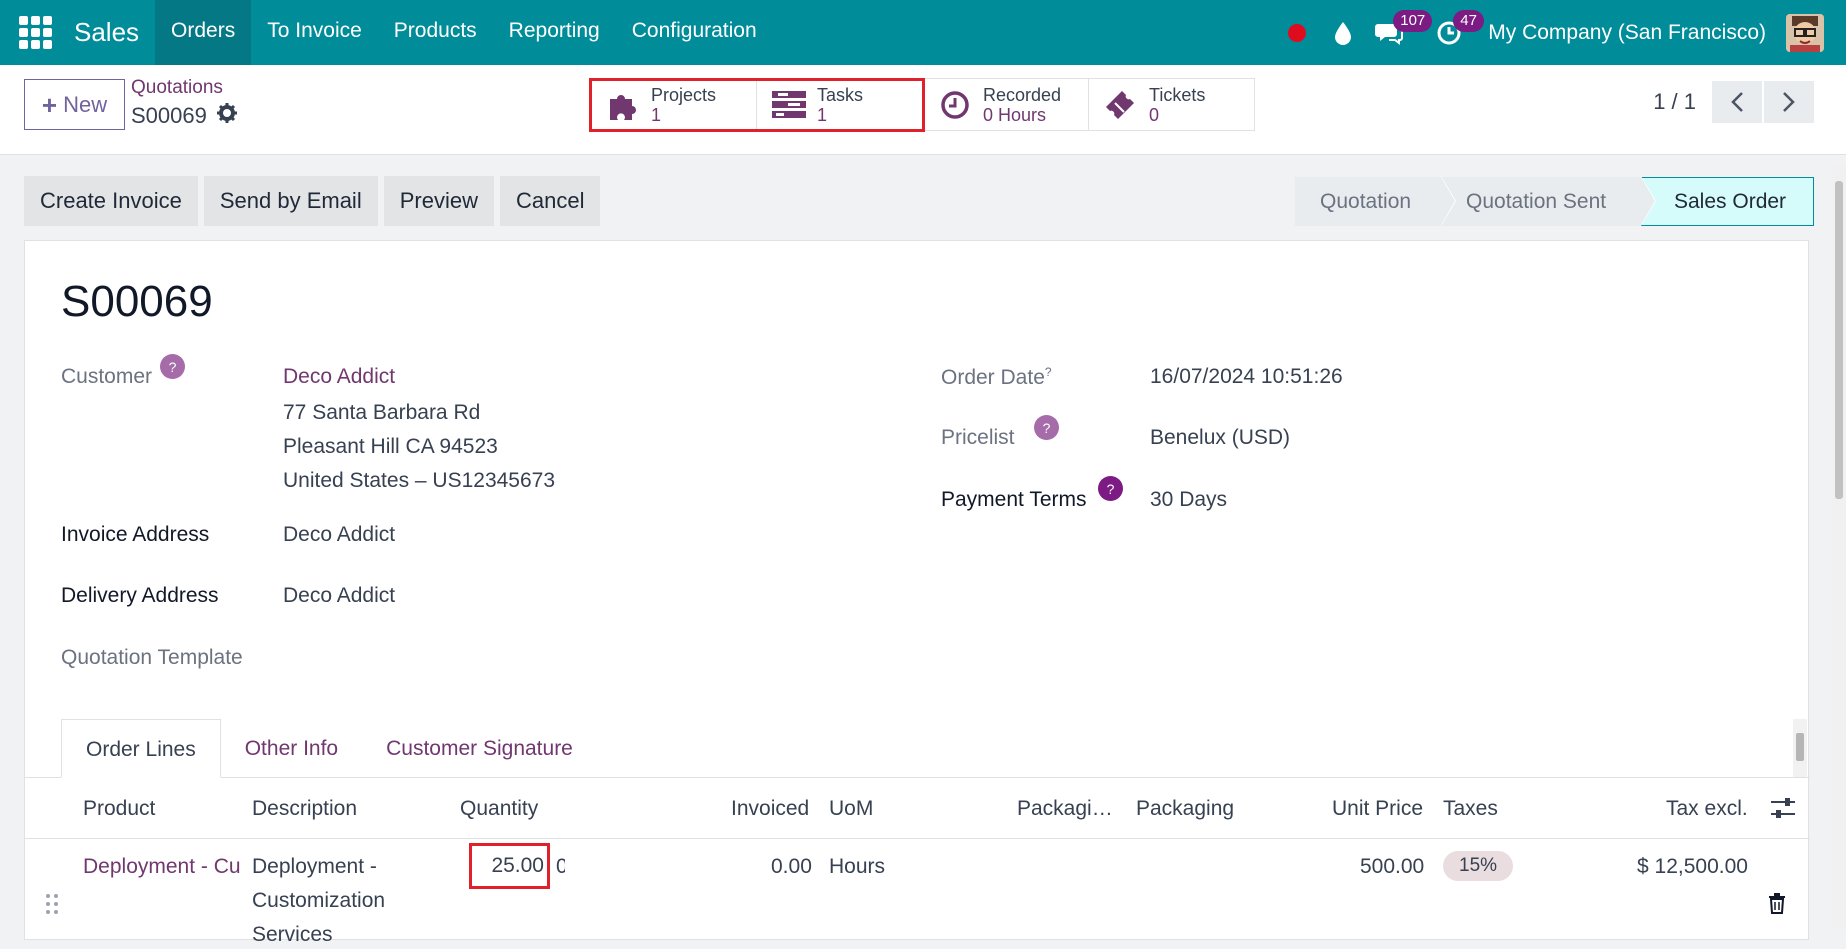  What do you see at coordinates (857, 867) in the screenshot?
I see `line-uom: Hours` at bounding box center [857, 867].